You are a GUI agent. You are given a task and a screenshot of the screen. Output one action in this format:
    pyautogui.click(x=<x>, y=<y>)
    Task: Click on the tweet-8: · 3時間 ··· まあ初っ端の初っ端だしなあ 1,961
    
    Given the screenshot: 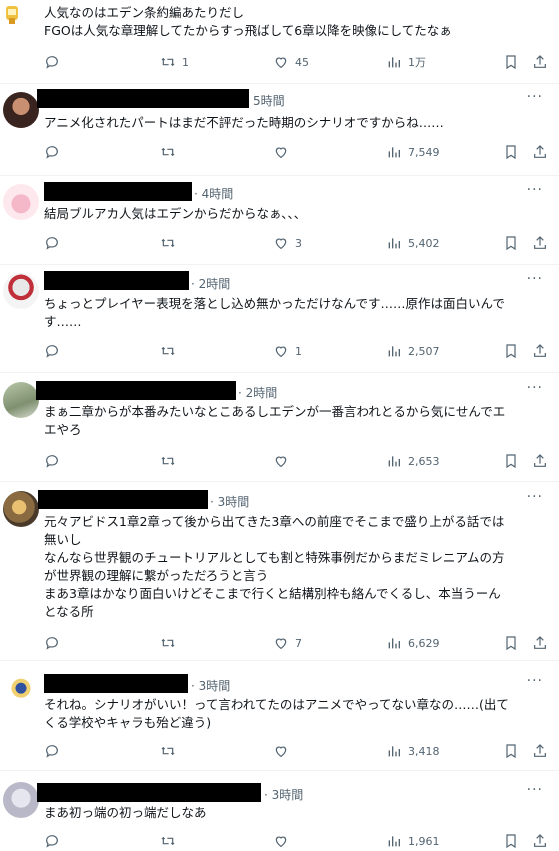 What is the action you would take?
    pyautogui.click(x=279, y=811)
    